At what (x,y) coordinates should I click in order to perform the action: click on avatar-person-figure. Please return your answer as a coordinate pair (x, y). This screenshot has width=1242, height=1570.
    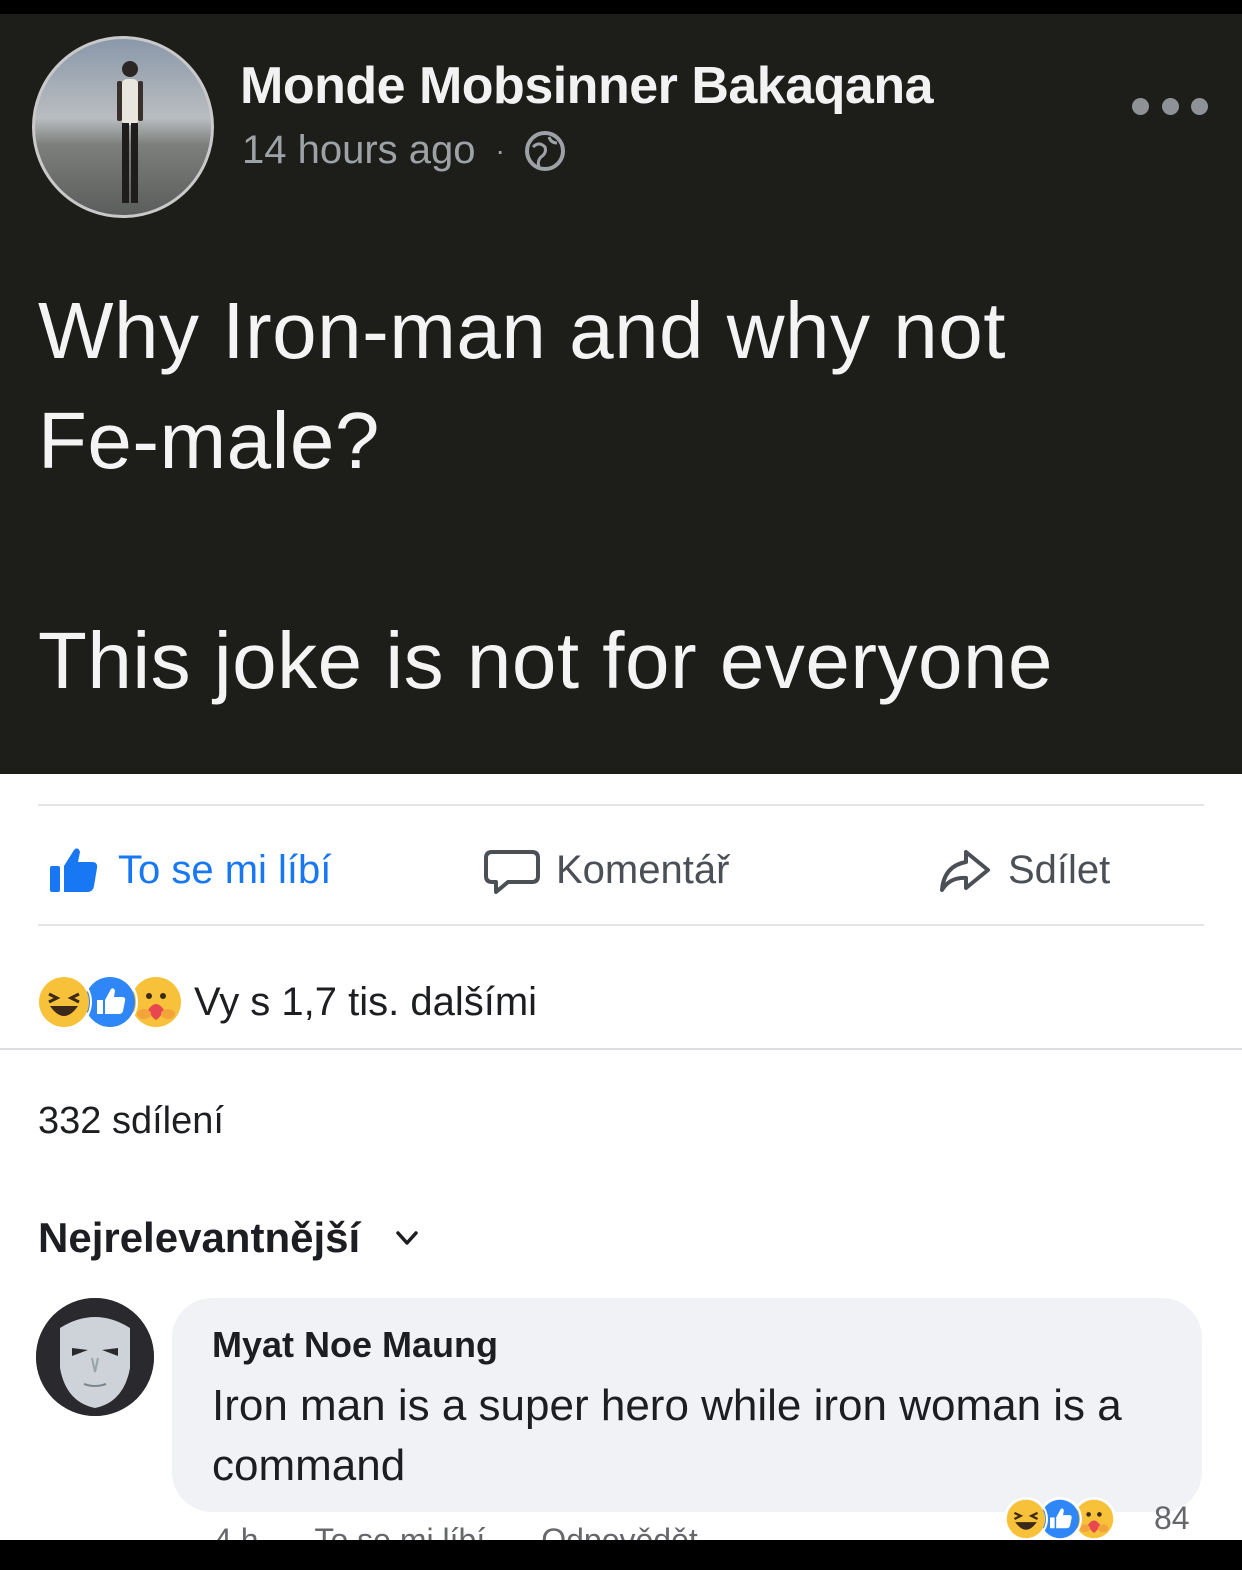
    Looking at the image, I should click on (130, 132).